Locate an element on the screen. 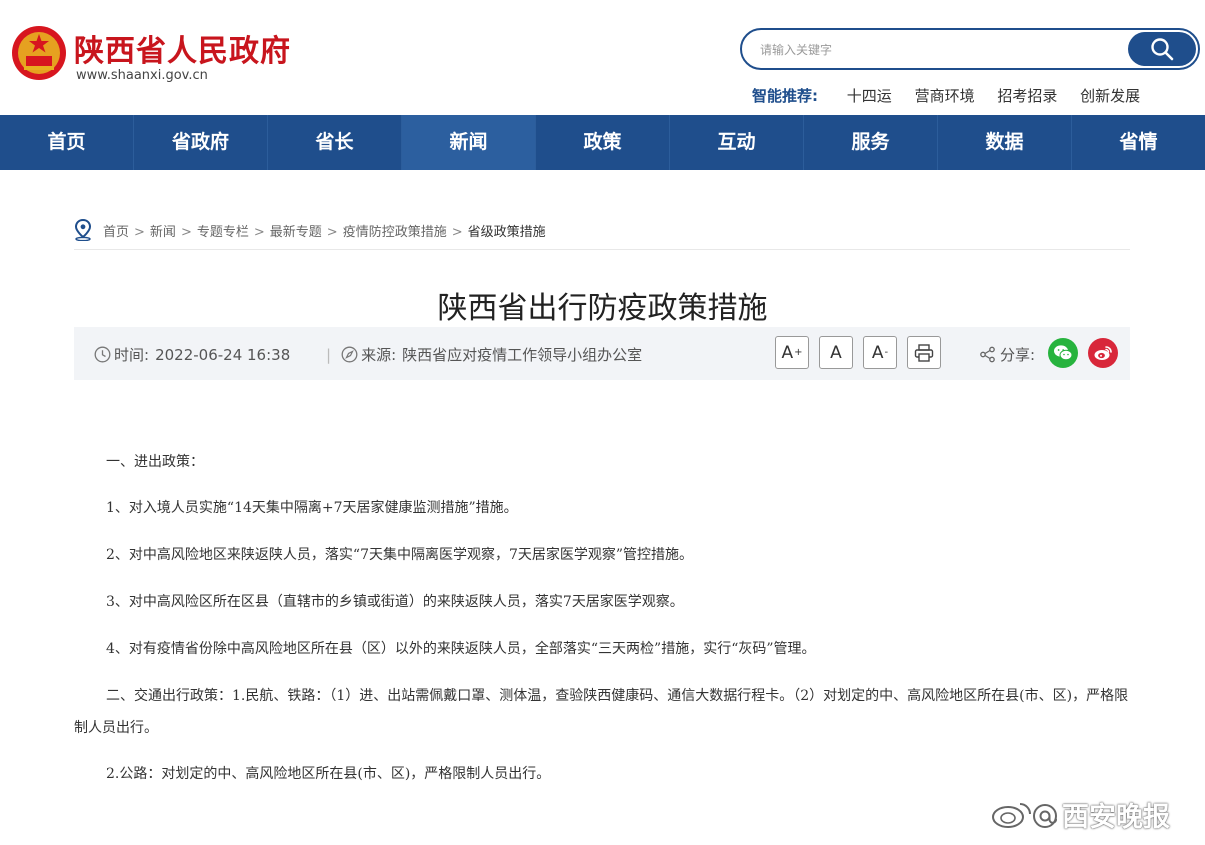 The height and width of the screenshot is (845, 1205). weibo-icon is located at coordinates (1103, 353).